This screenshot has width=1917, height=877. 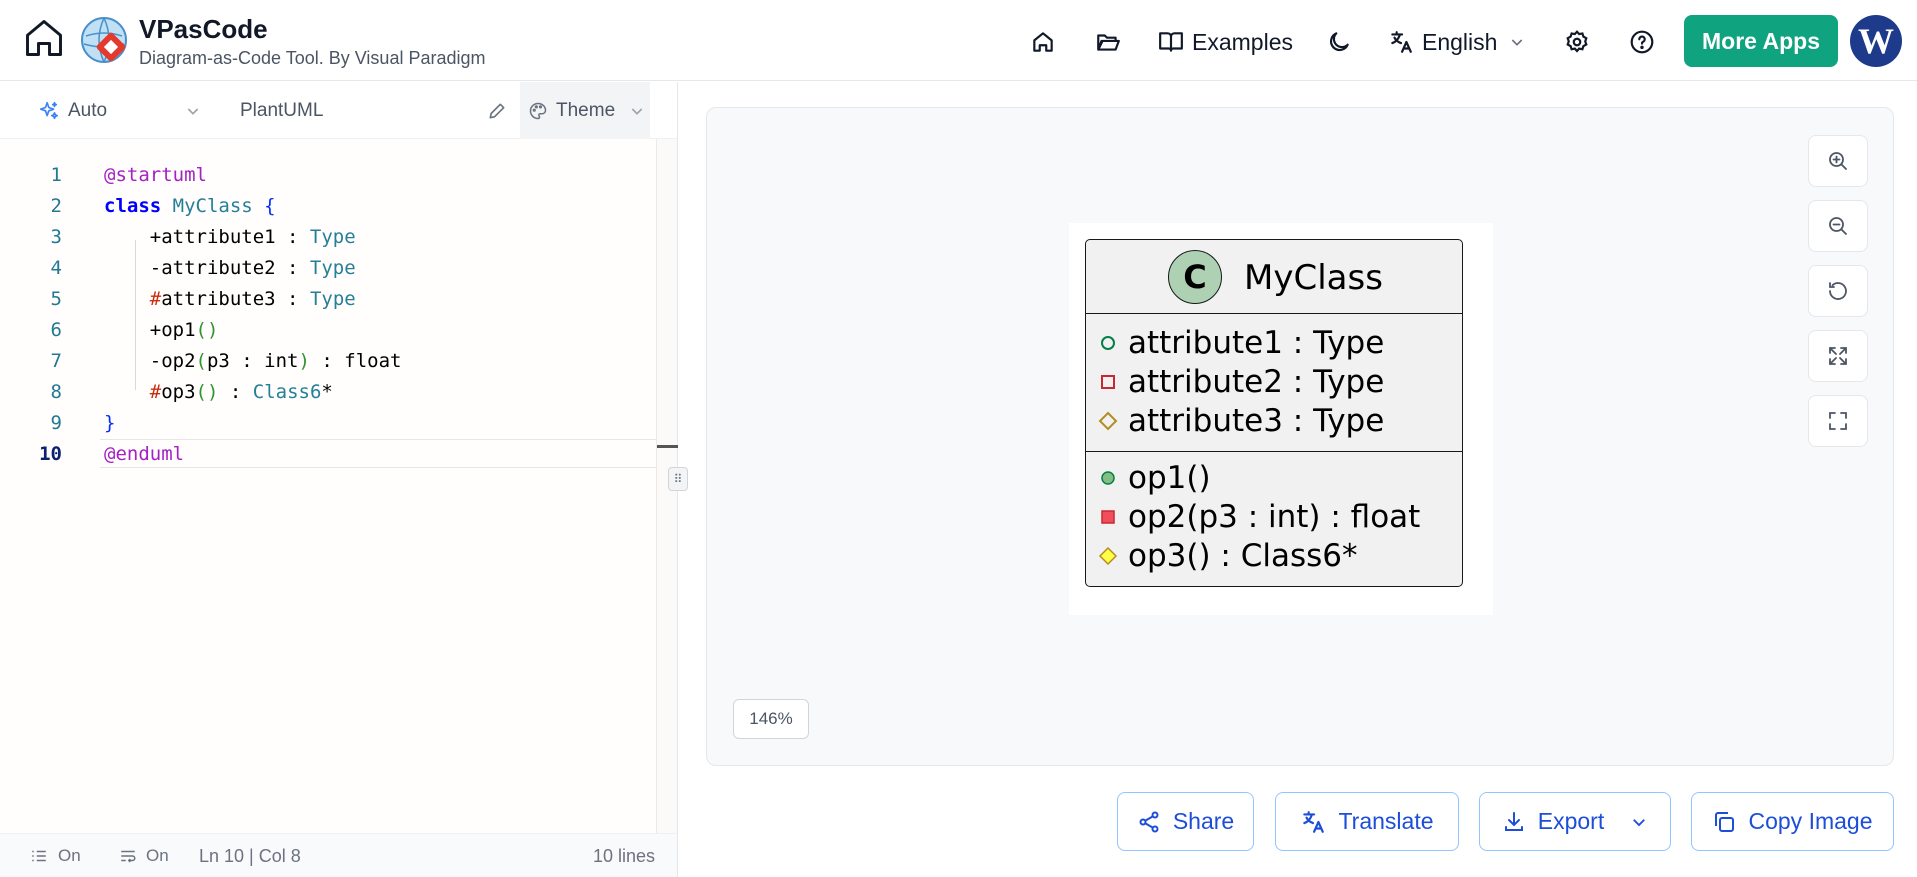 I want to click on scroll-marker, so click(x=667, y=446).